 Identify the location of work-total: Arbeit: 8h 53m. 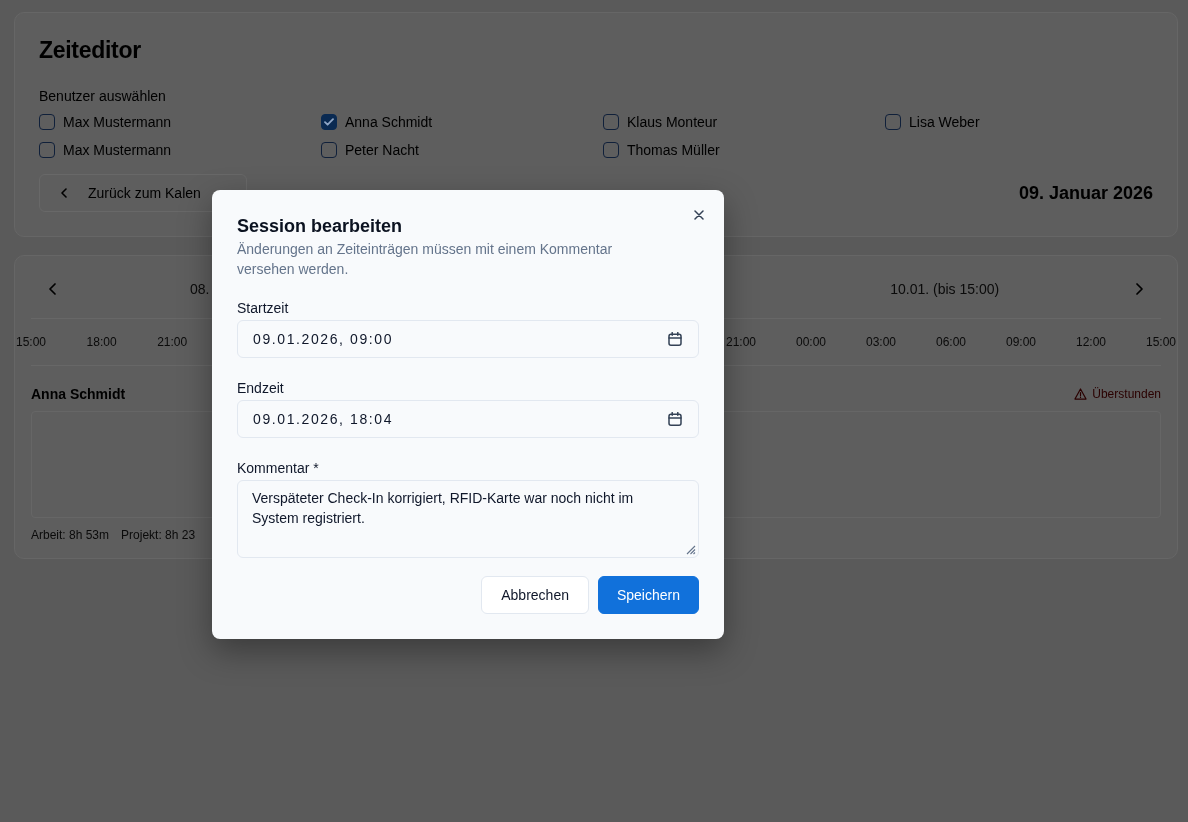
(70, 535).